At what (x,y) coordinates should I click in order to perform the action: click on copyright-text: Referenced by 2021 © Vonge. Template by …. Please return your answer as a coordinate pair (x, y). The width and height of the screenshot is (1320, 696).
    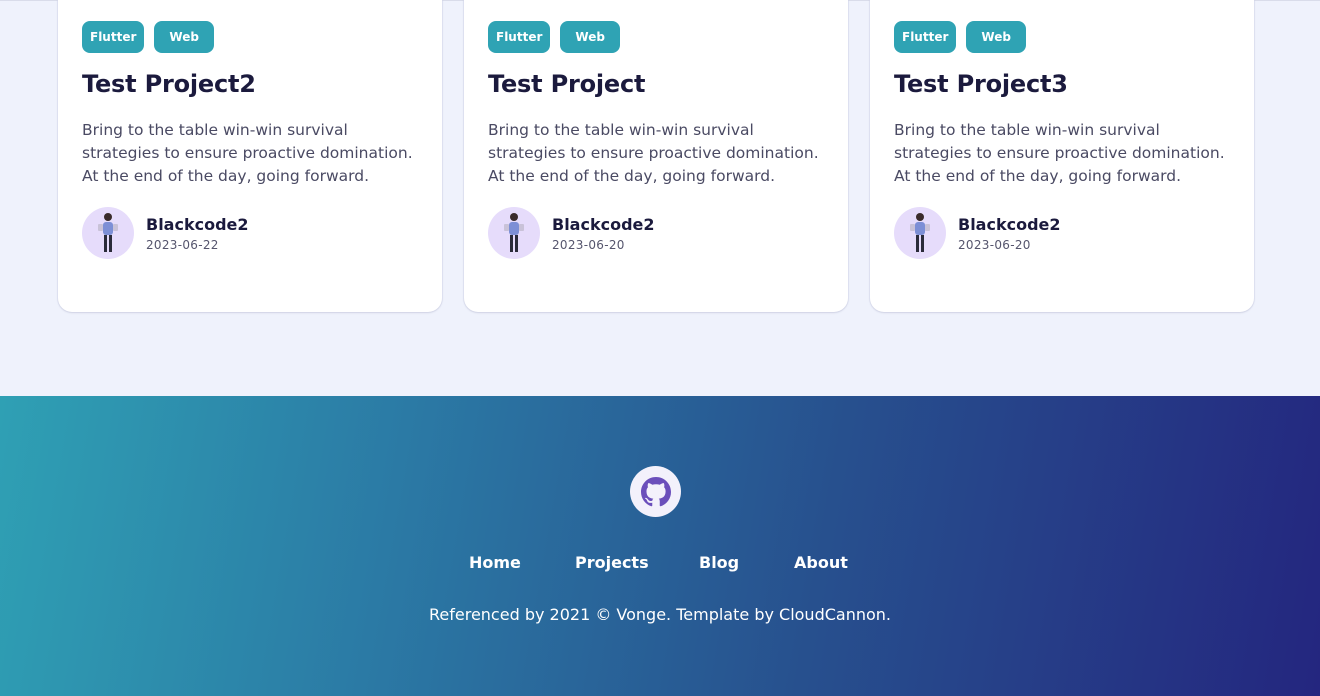
    Looking at the image, I should click on (660, 614).